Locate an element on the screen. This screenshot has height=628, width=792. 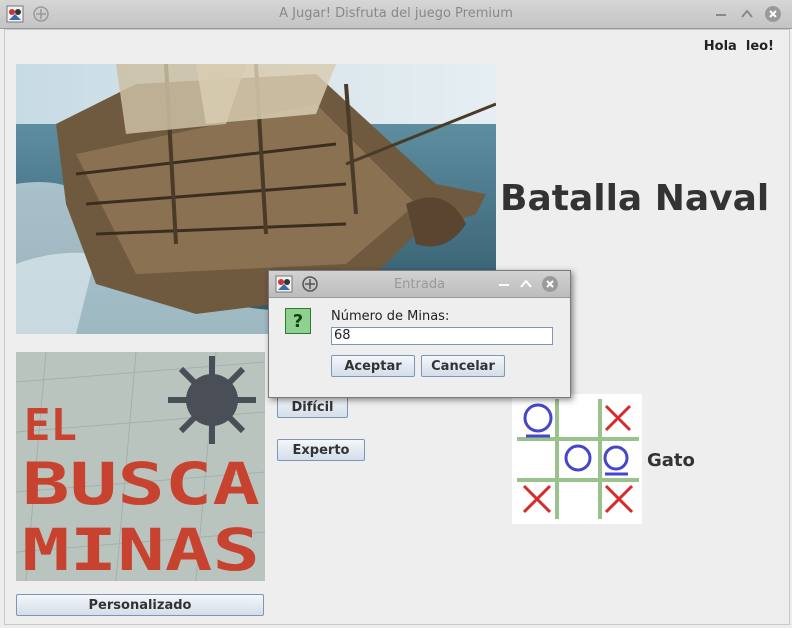
gato-title: Gato is located at coordinates (671, 460).